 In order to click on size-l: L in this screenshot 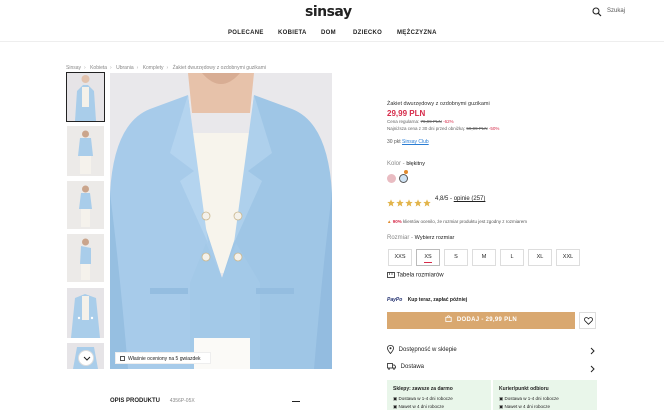, I will do `click(512, 257)`.